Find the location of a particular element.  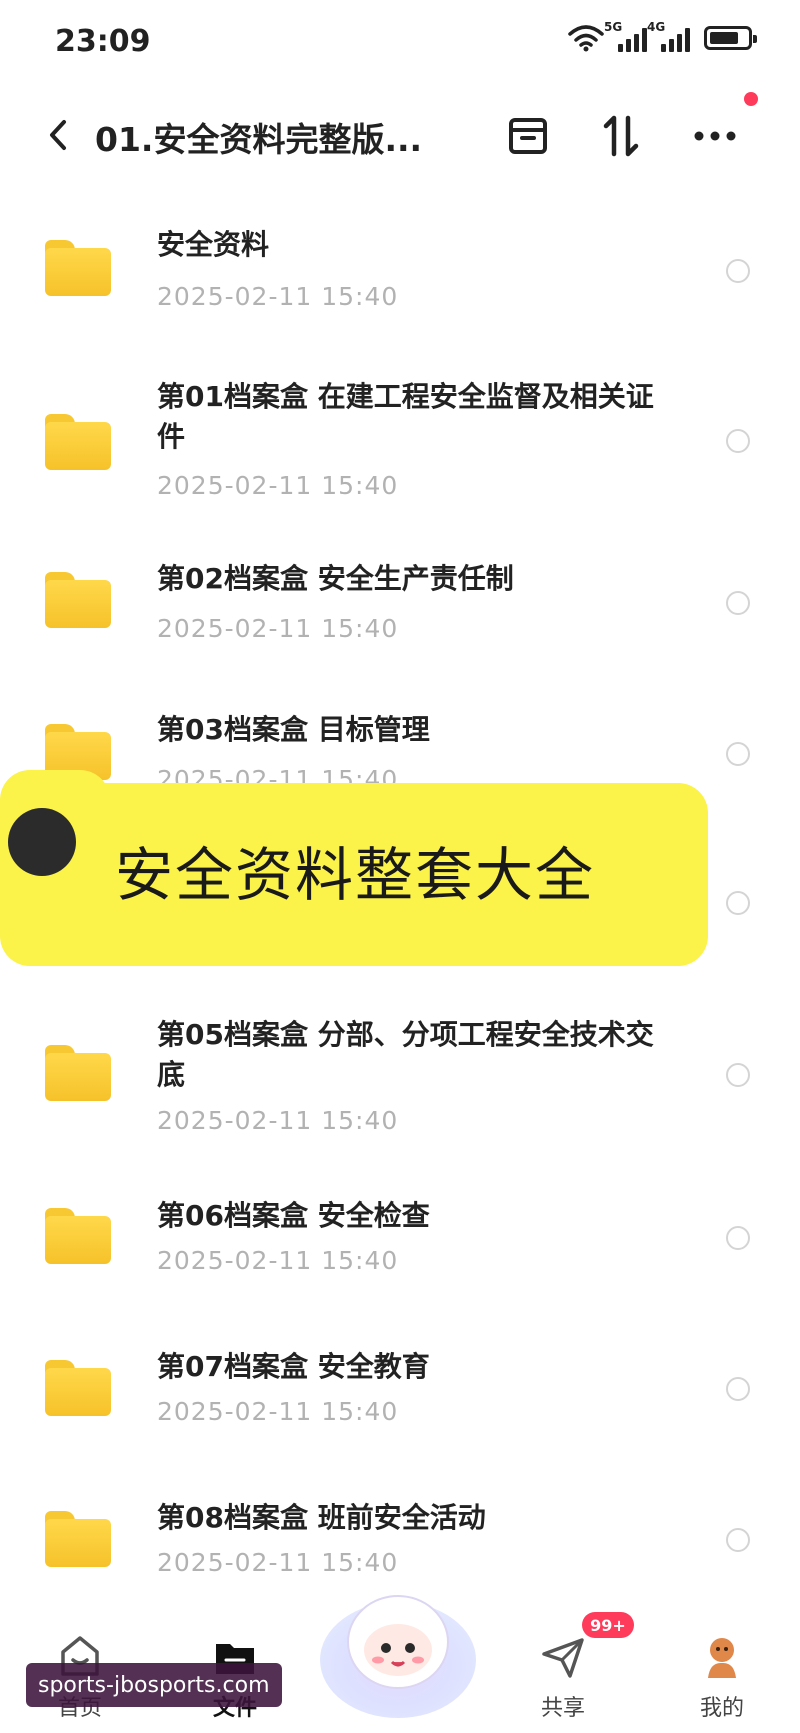

list-item: 第05档案盒 分部、分项工程安全技术交底 2025-02-11 15:40 is located at coordinates (400, 1088).